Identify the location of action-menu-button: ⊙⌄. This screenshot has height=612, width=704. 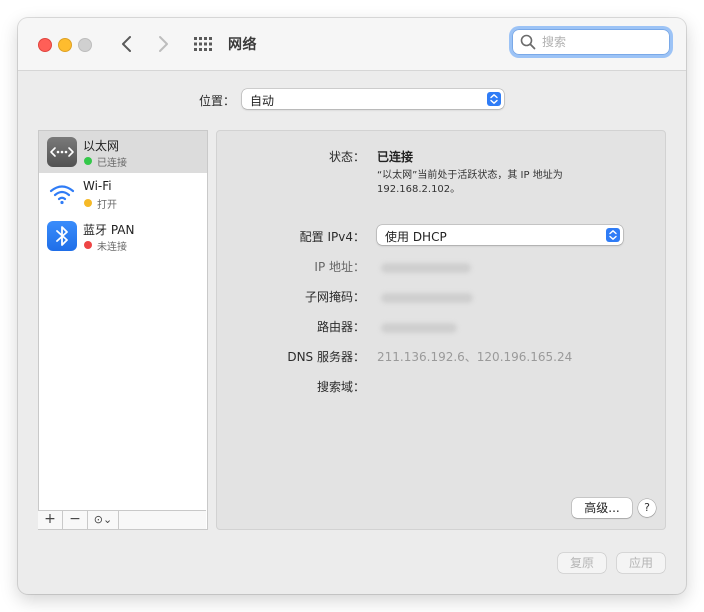
(103, 520).